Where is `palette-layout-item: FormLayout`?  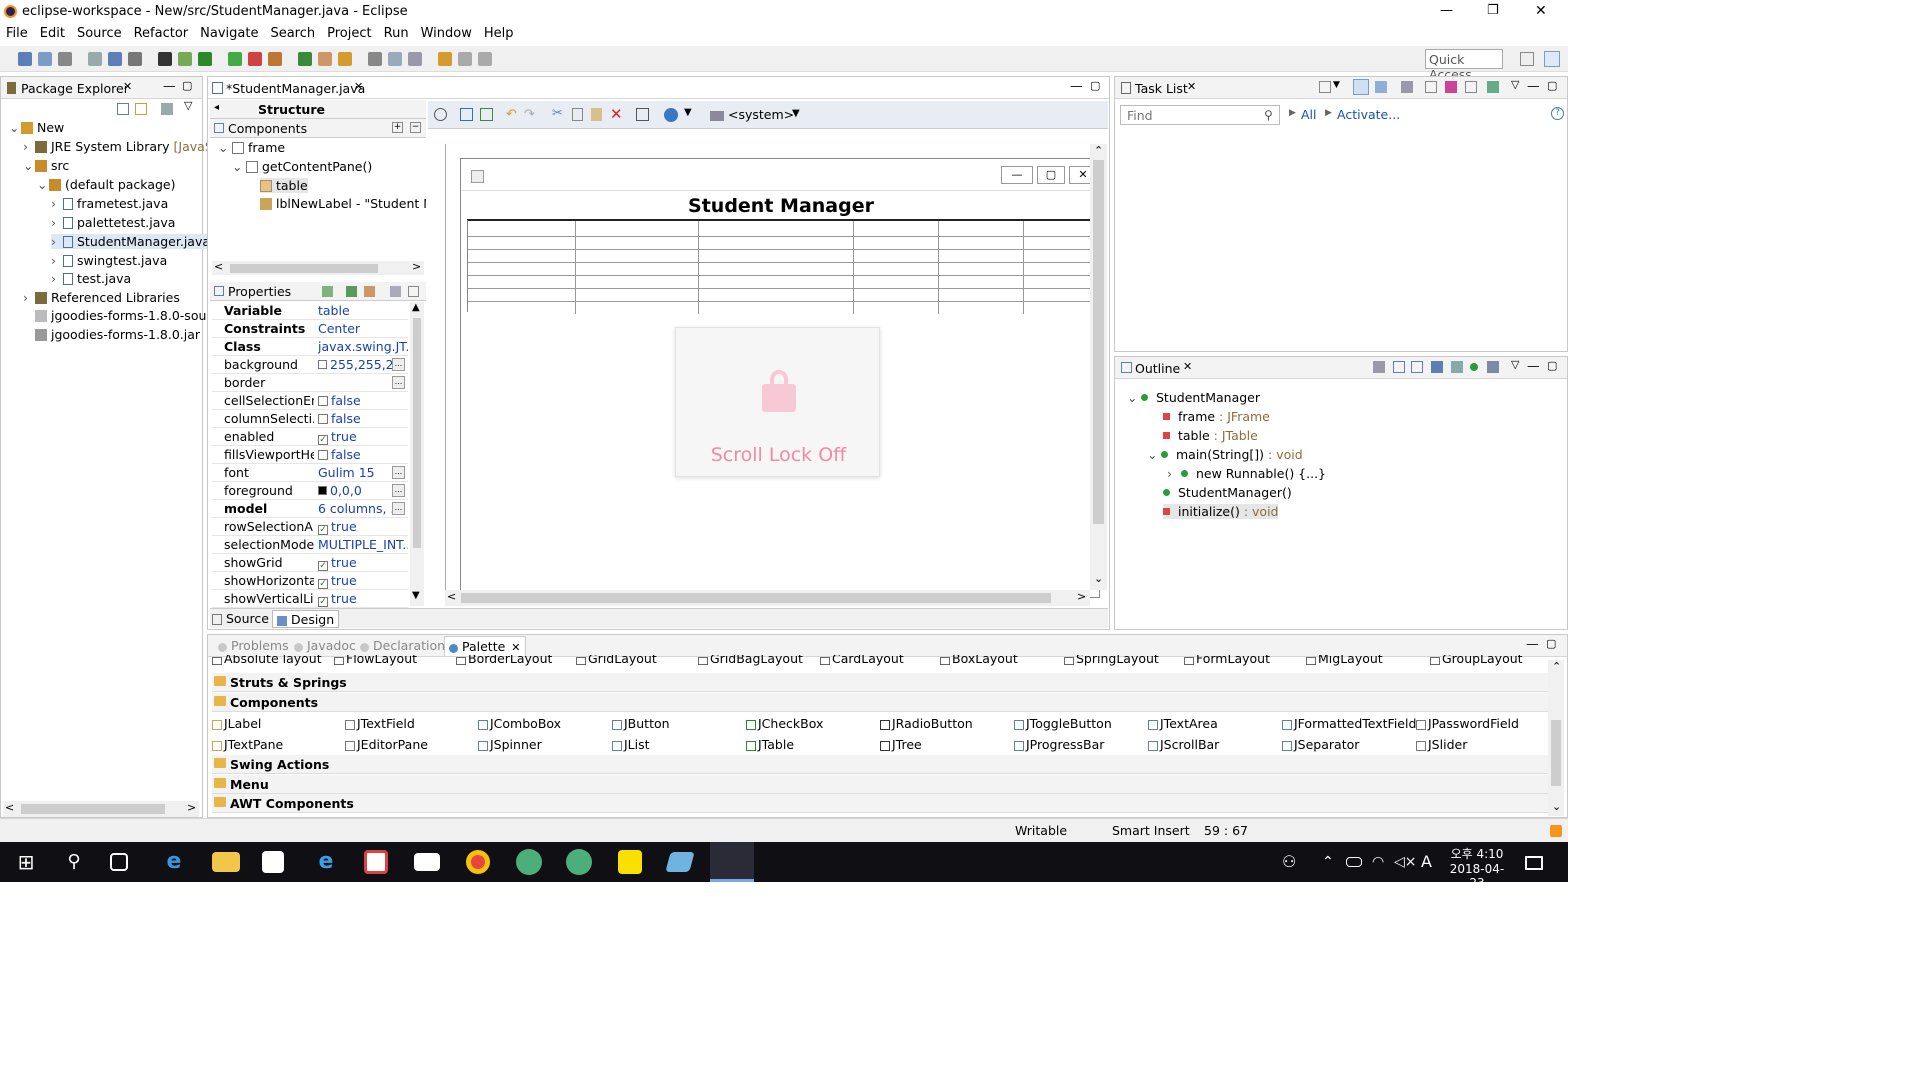
palette-layout-item: FormLayout is located at coordinates (1227, 662).